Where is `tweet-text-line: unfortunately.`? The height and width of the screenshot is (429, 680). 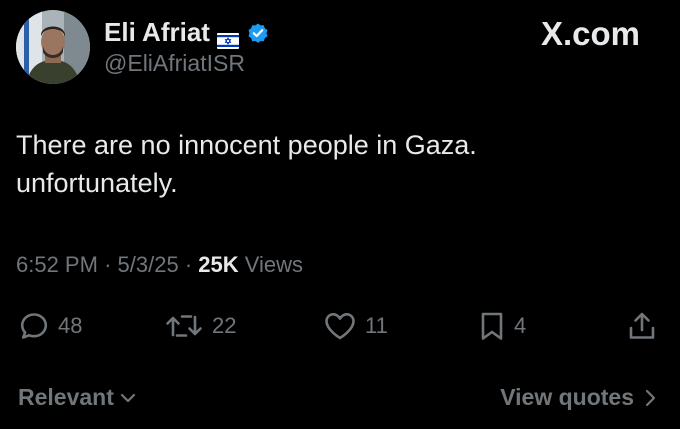
tweet-text-line: unfortunately. is located at coordinates (97, 183).